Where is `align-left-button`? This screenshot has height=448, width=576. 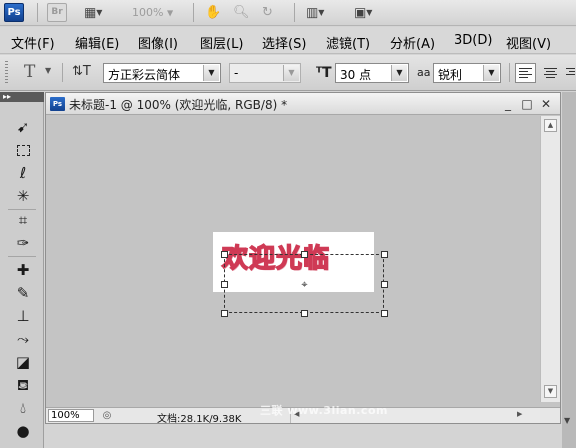 align-left-button is located at coordinates (525, 73).